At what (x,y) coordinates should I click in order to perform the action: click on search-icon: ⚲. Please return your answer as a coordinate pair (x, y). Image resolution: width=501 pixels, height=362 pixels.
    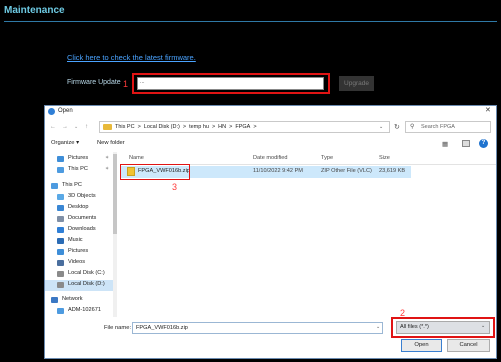
    Looking at the image, I should click on (412, 127).